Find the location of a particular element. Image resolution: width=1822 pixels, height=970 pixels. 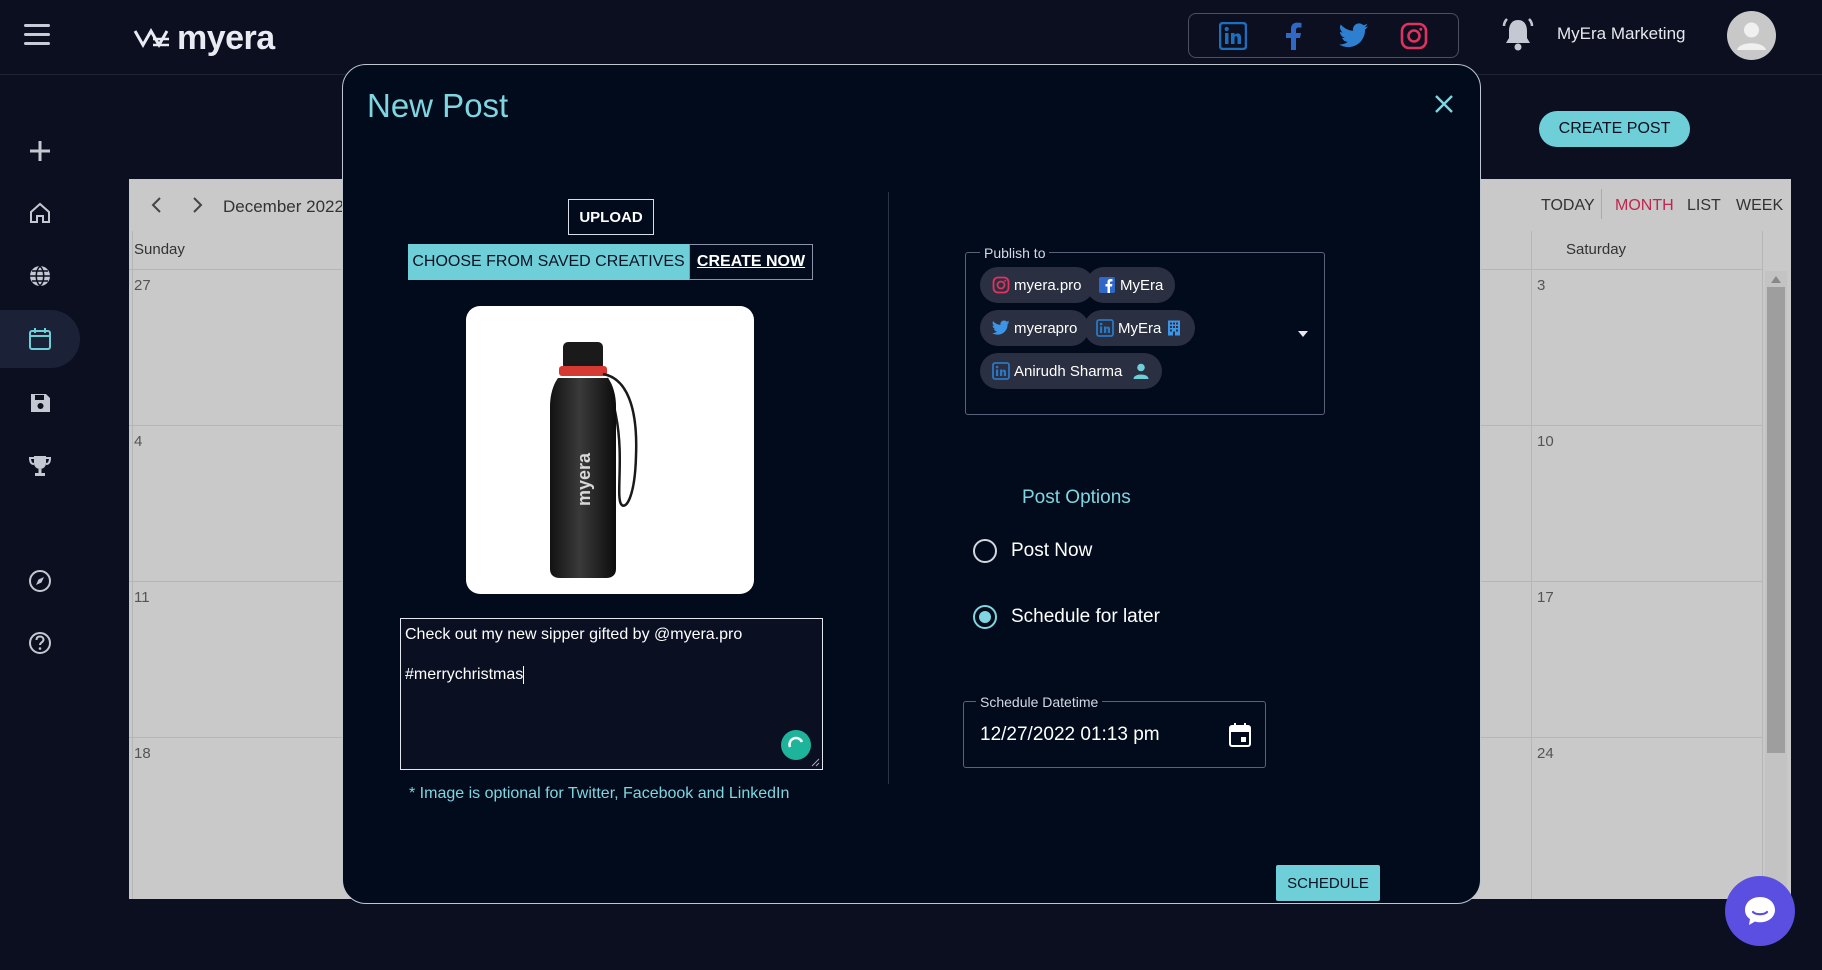

prev-month-icon is located at coordinates (157, 205).